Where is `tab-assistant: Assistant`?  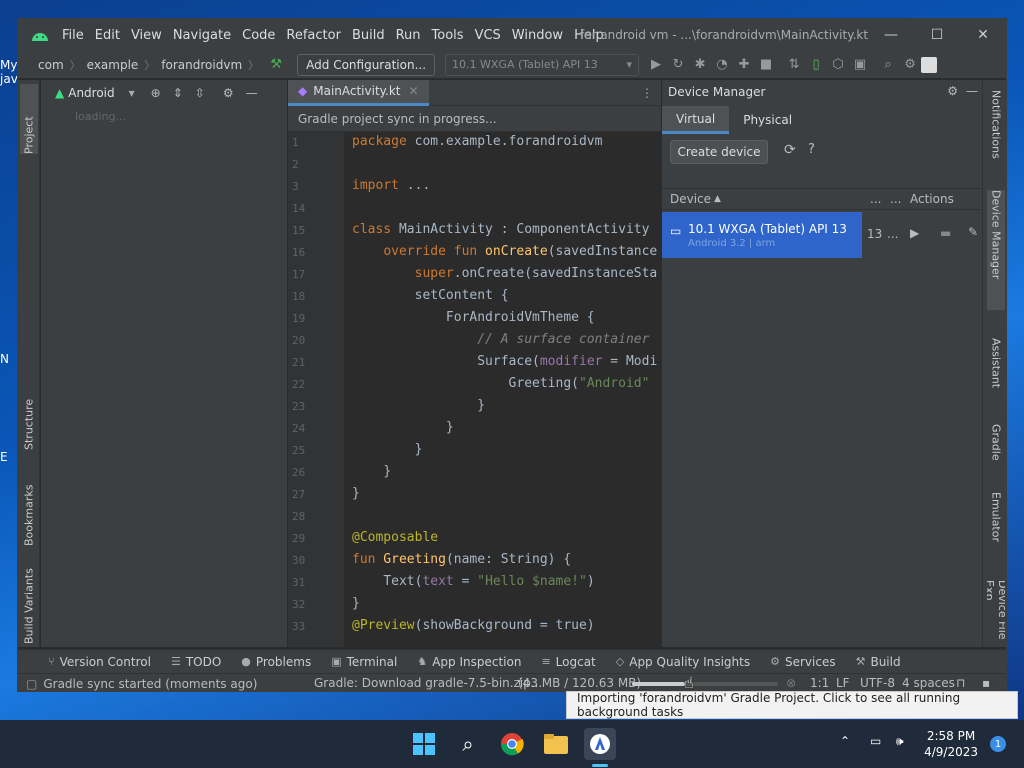
tab-assistant: Assistant is located at coordinates (996, 371).